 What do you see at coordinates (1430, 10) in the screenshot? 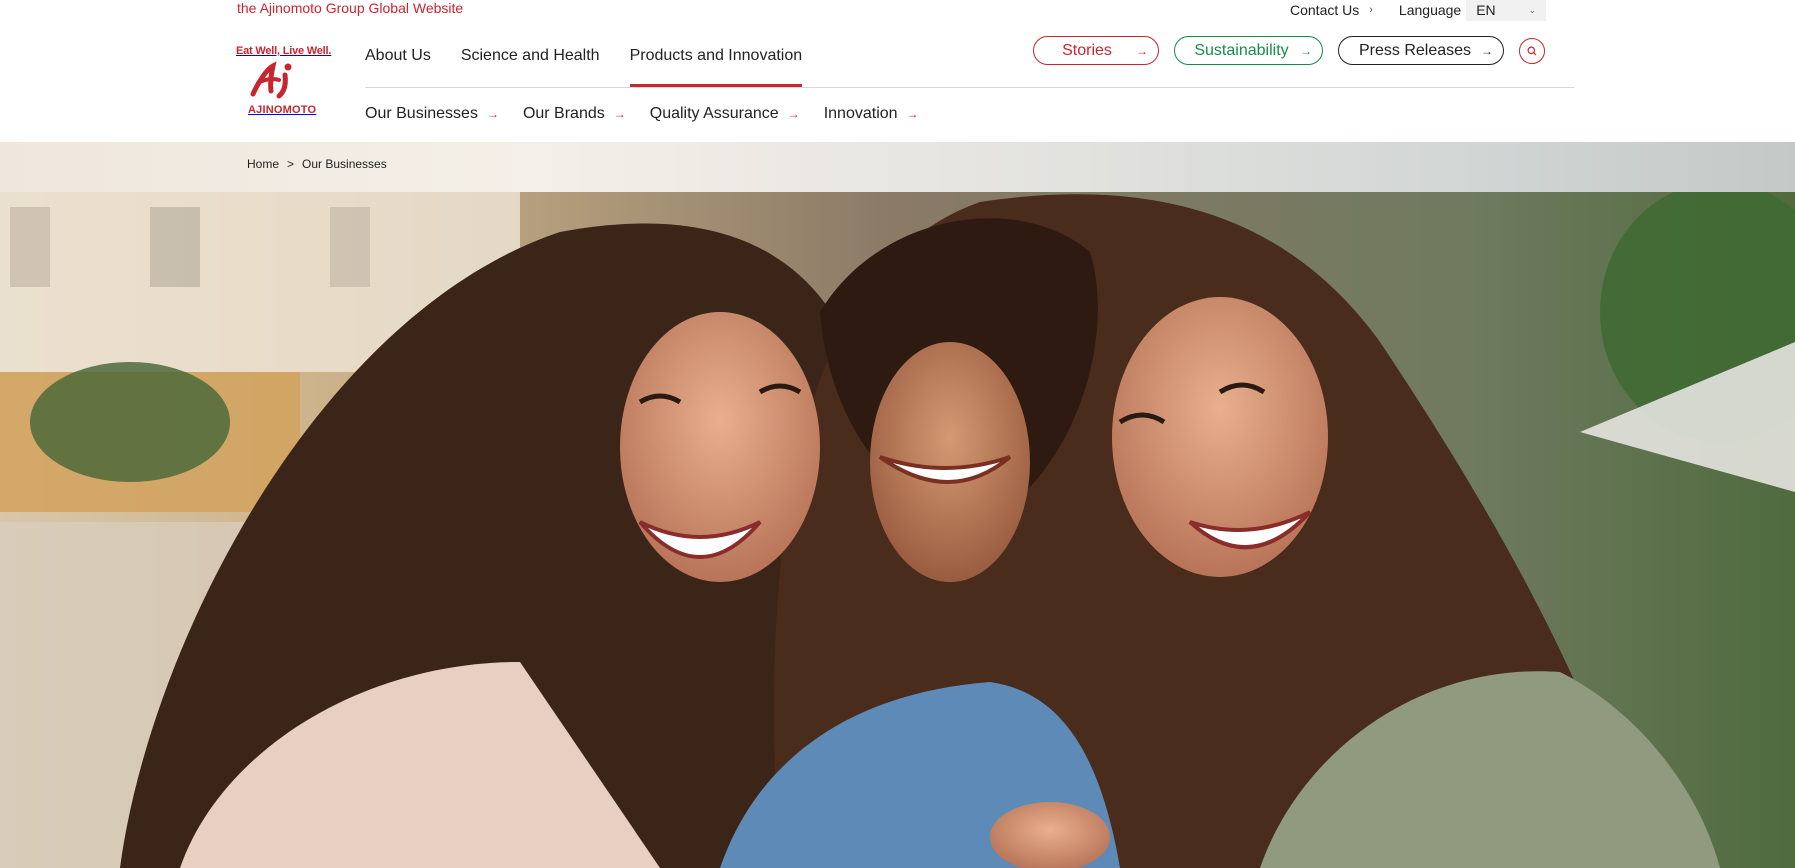
I see `language-label: Language` at bounding box center [1430, 10].